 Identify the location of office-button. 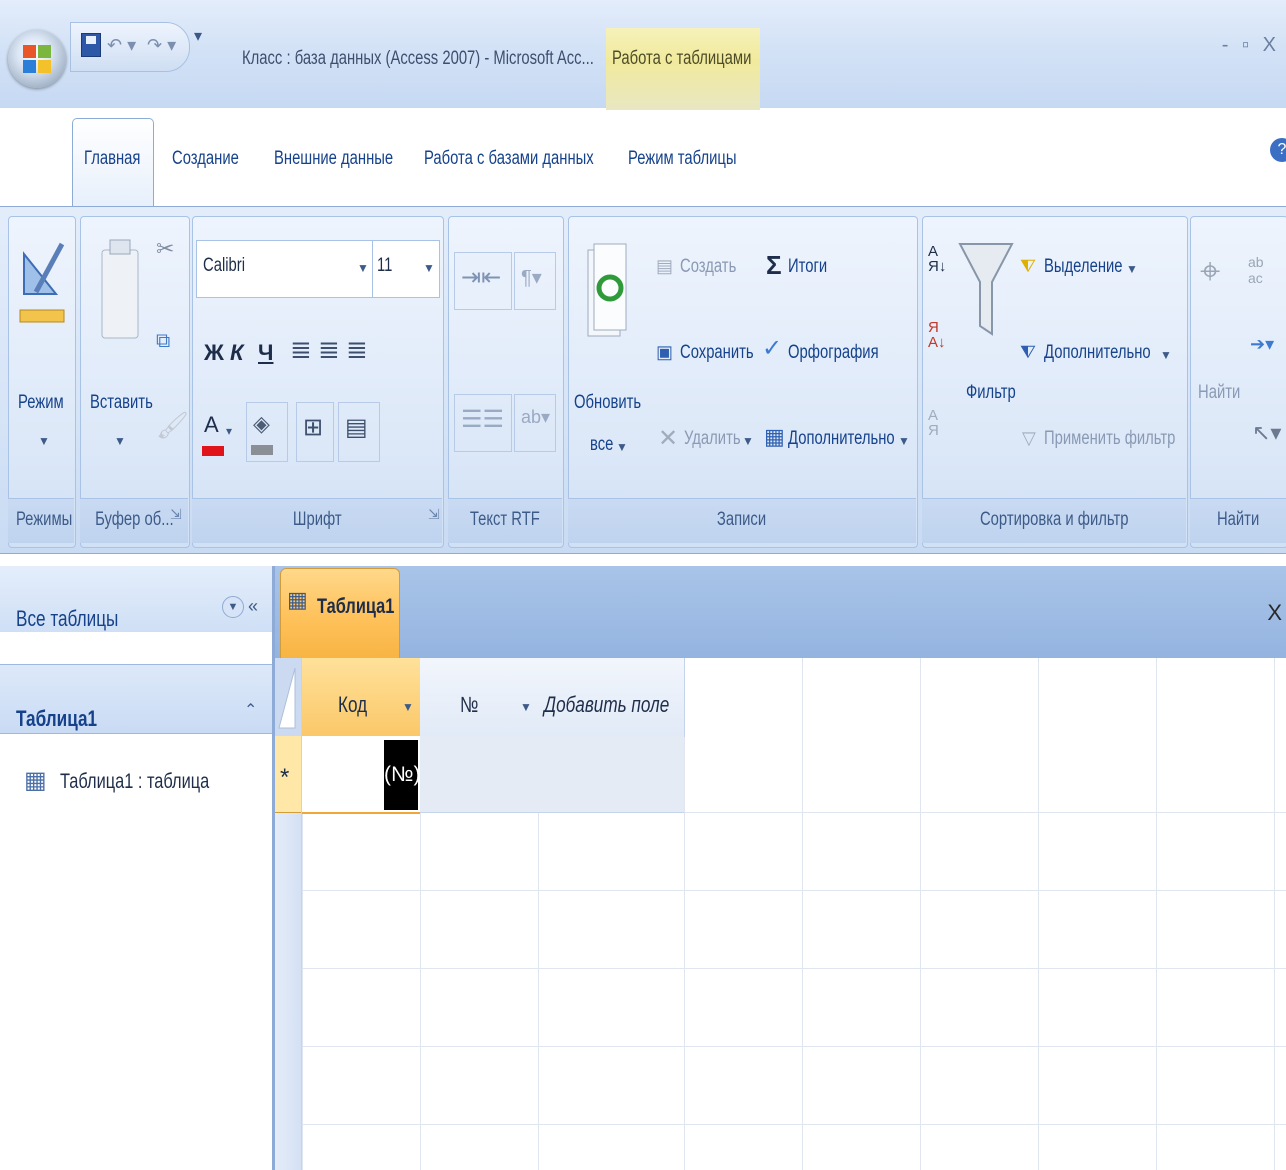
(37, 59).